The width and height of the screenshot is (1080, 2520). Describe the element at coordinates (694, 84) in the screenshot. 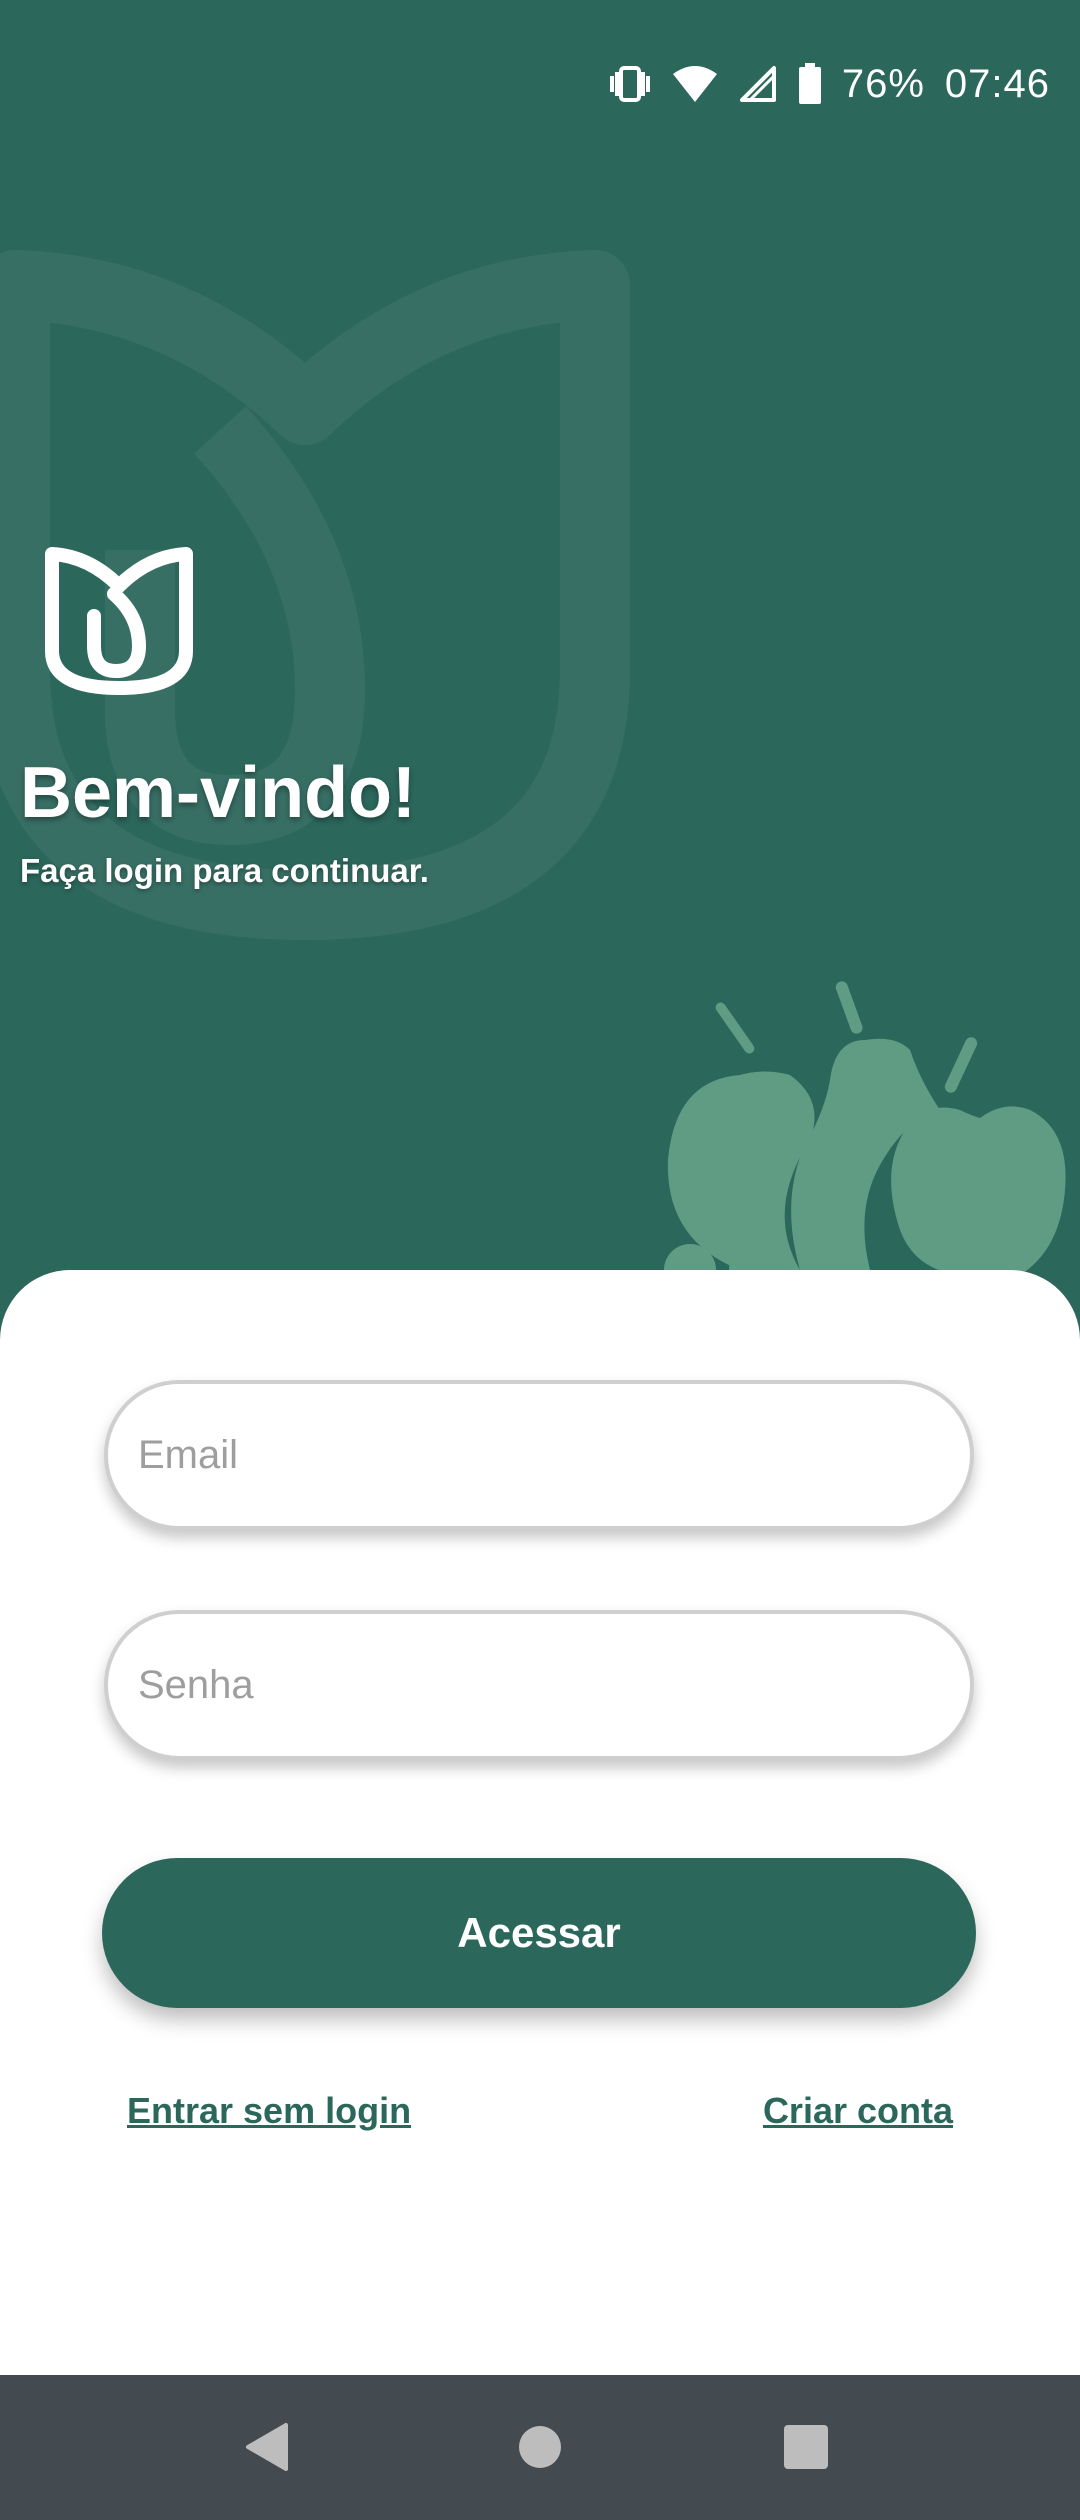

I see `wifi-icon` at that location.